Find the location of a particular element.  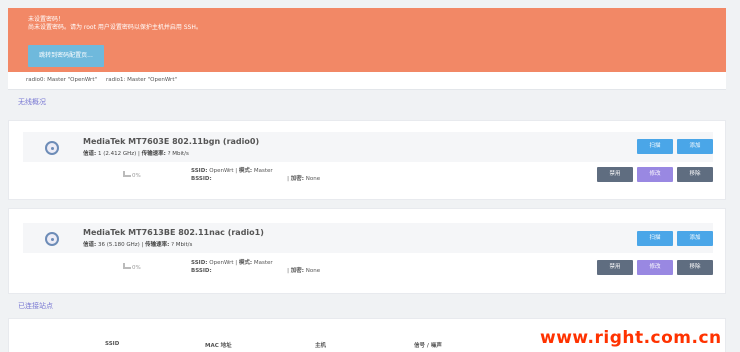

tab-radio0: radio0: Master "OpenWrt" is located at coordinates (61, 80).